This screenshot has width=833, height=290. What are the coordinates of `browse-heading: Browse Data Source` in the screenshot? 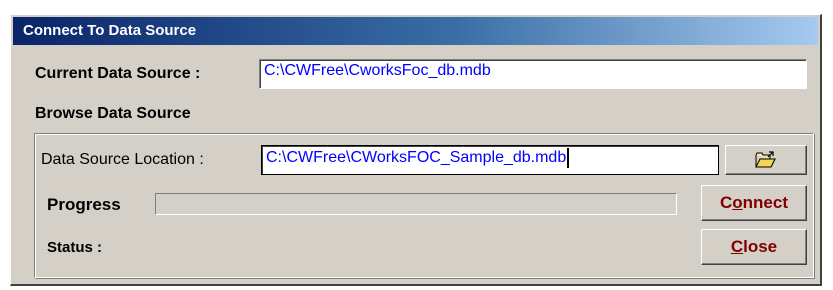 It's located at (113, 113).